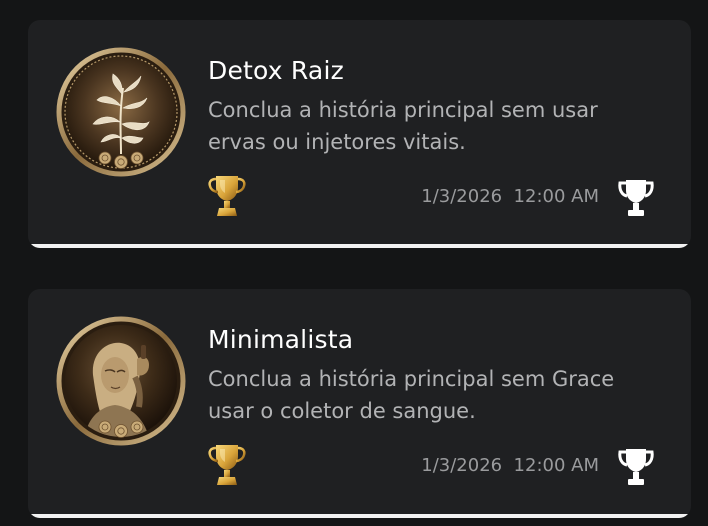 The width and height of the screenshot is (708, 526). What do you see at coordinates (121, 112) in the screenshot?
I see `trophy-medal-herb-icon` at bounding box center [121, 112].